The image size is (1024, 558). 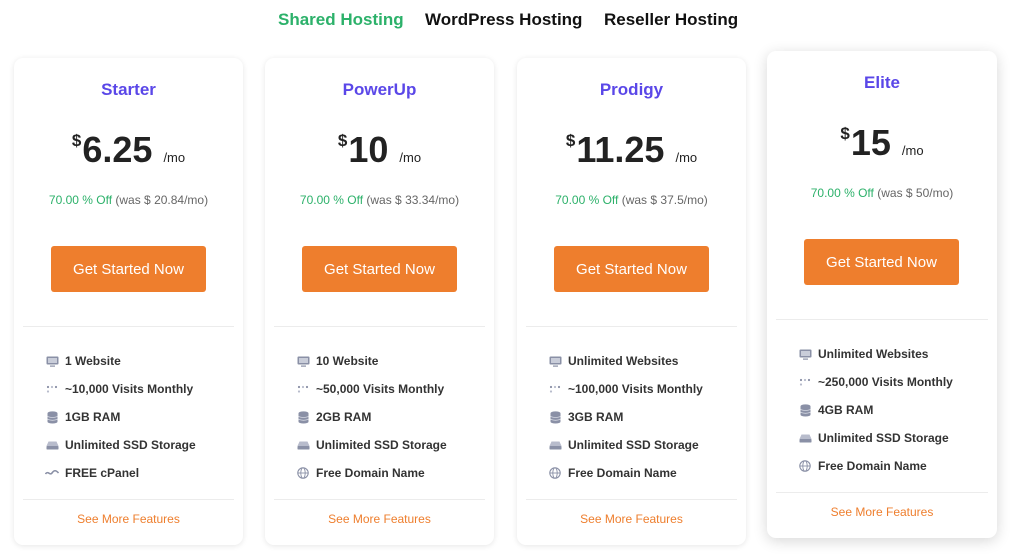 I want to click on feature-item: ~250,000 Visits Monthly, so click(x=892, y=382).